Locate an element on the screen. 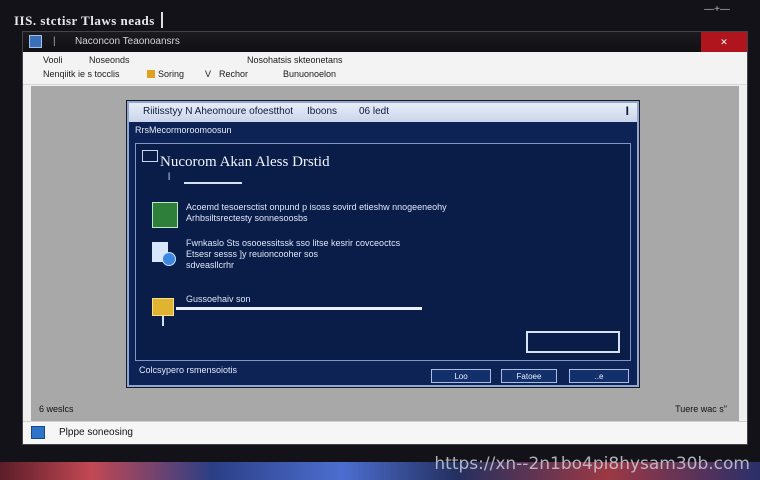 The image size is (760, 480). menu-item-soring: Soring is located at coordinates (165, 74).